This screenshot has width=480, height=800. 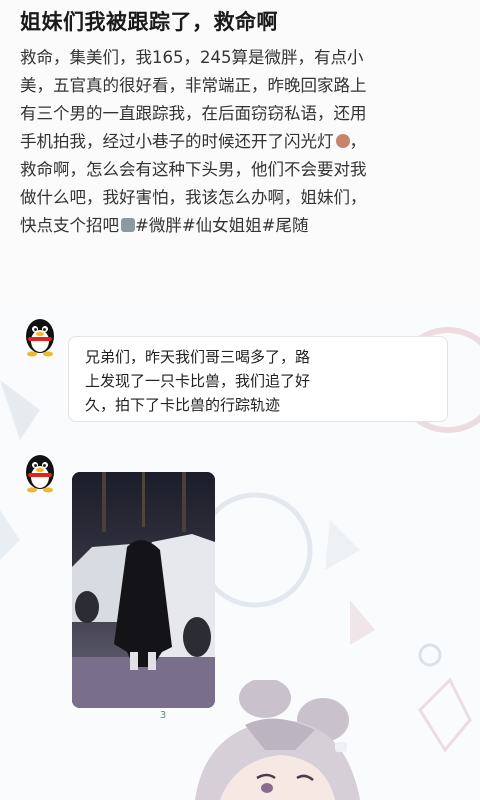 I want to click on photo-caption: 3, so click(x=163, y=715).